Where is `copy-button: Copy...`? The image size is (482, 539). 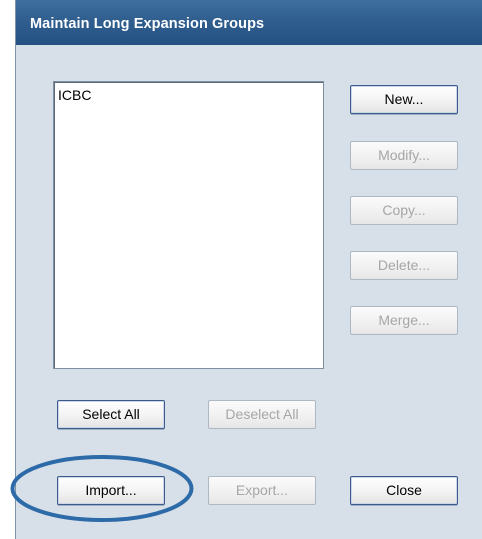 copy-button: Copy... is located at coordinates (404, 210).